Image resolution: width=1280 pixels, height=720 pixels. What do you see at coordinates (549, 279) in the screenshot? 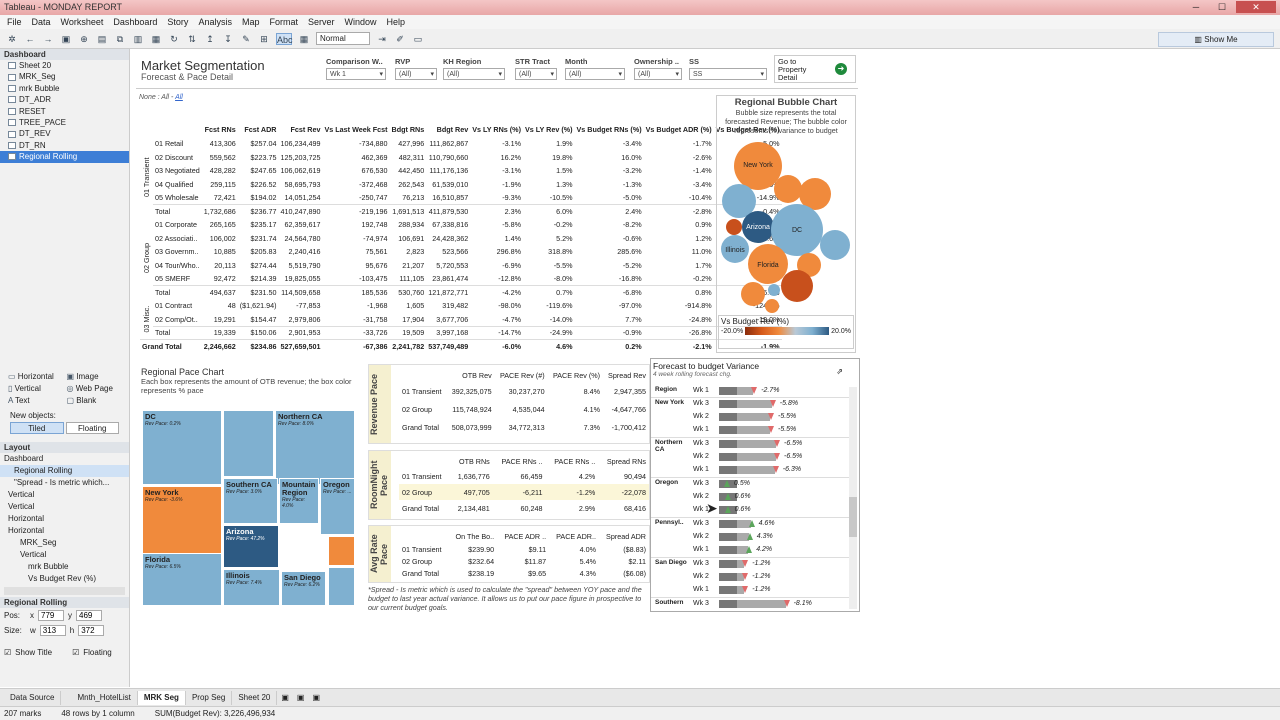
I see `cell: -8.0%` at bounding box center [549, 279].